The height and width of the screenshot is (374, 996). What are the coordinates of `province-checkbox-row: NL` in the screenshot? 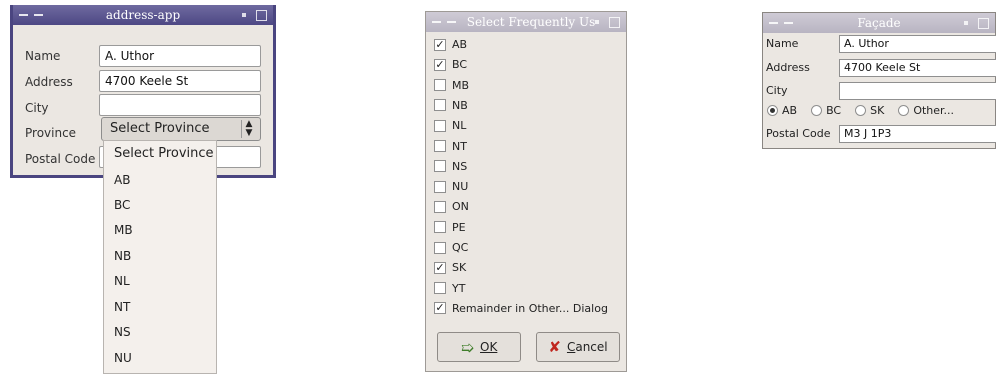 It's located at (450, 125).